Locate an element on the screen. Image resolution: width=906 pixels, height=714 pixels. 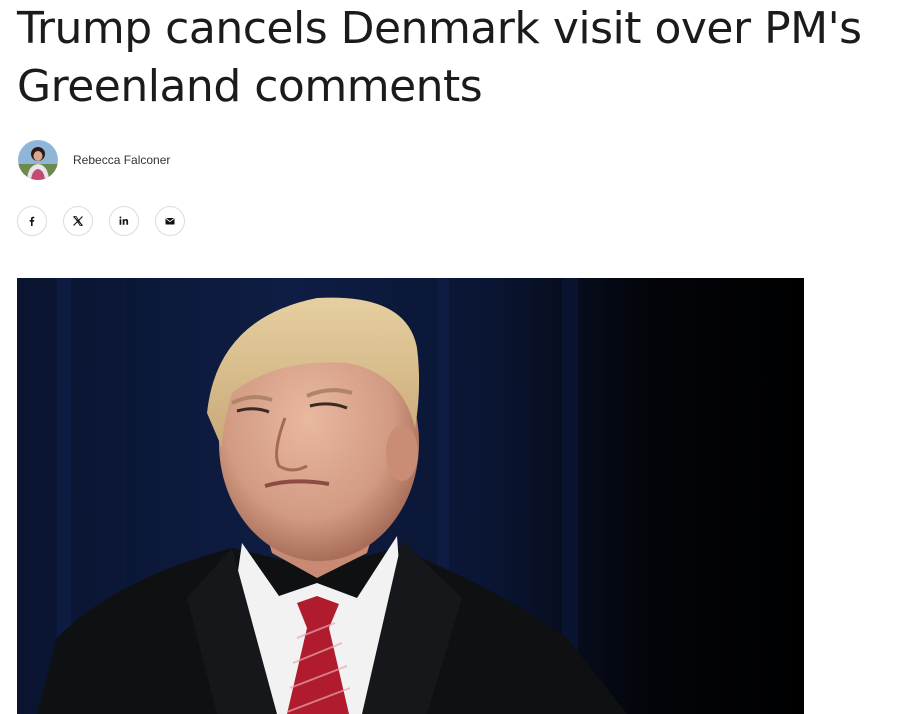
mail-icon is located at coordinates (170, 221).